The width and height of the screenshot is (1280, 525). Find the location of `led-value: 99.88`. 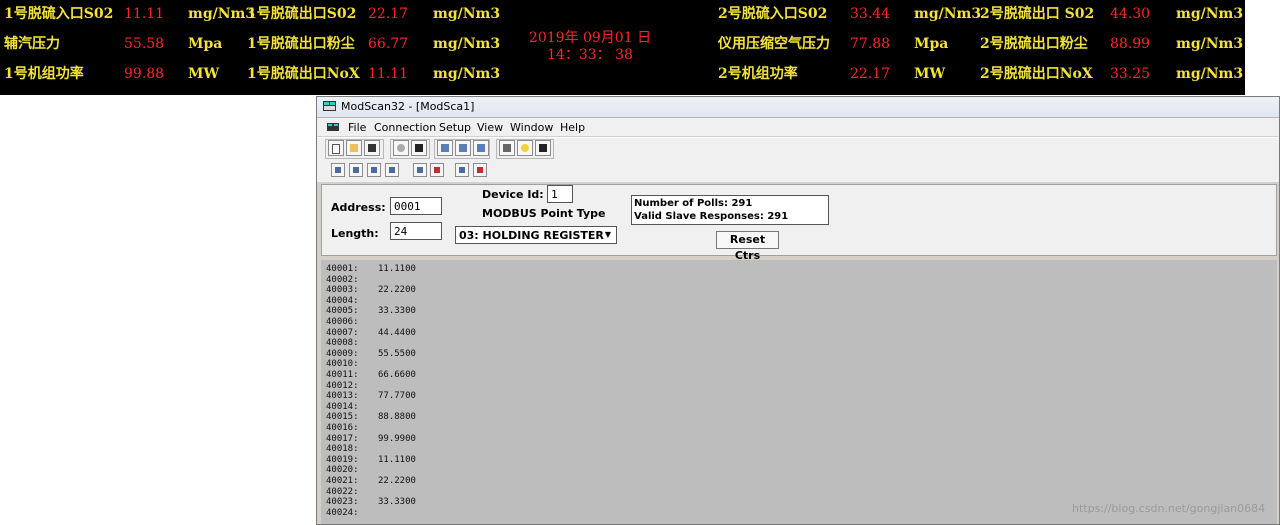

led-value: 99.88 is located at coordinates (144, 74).